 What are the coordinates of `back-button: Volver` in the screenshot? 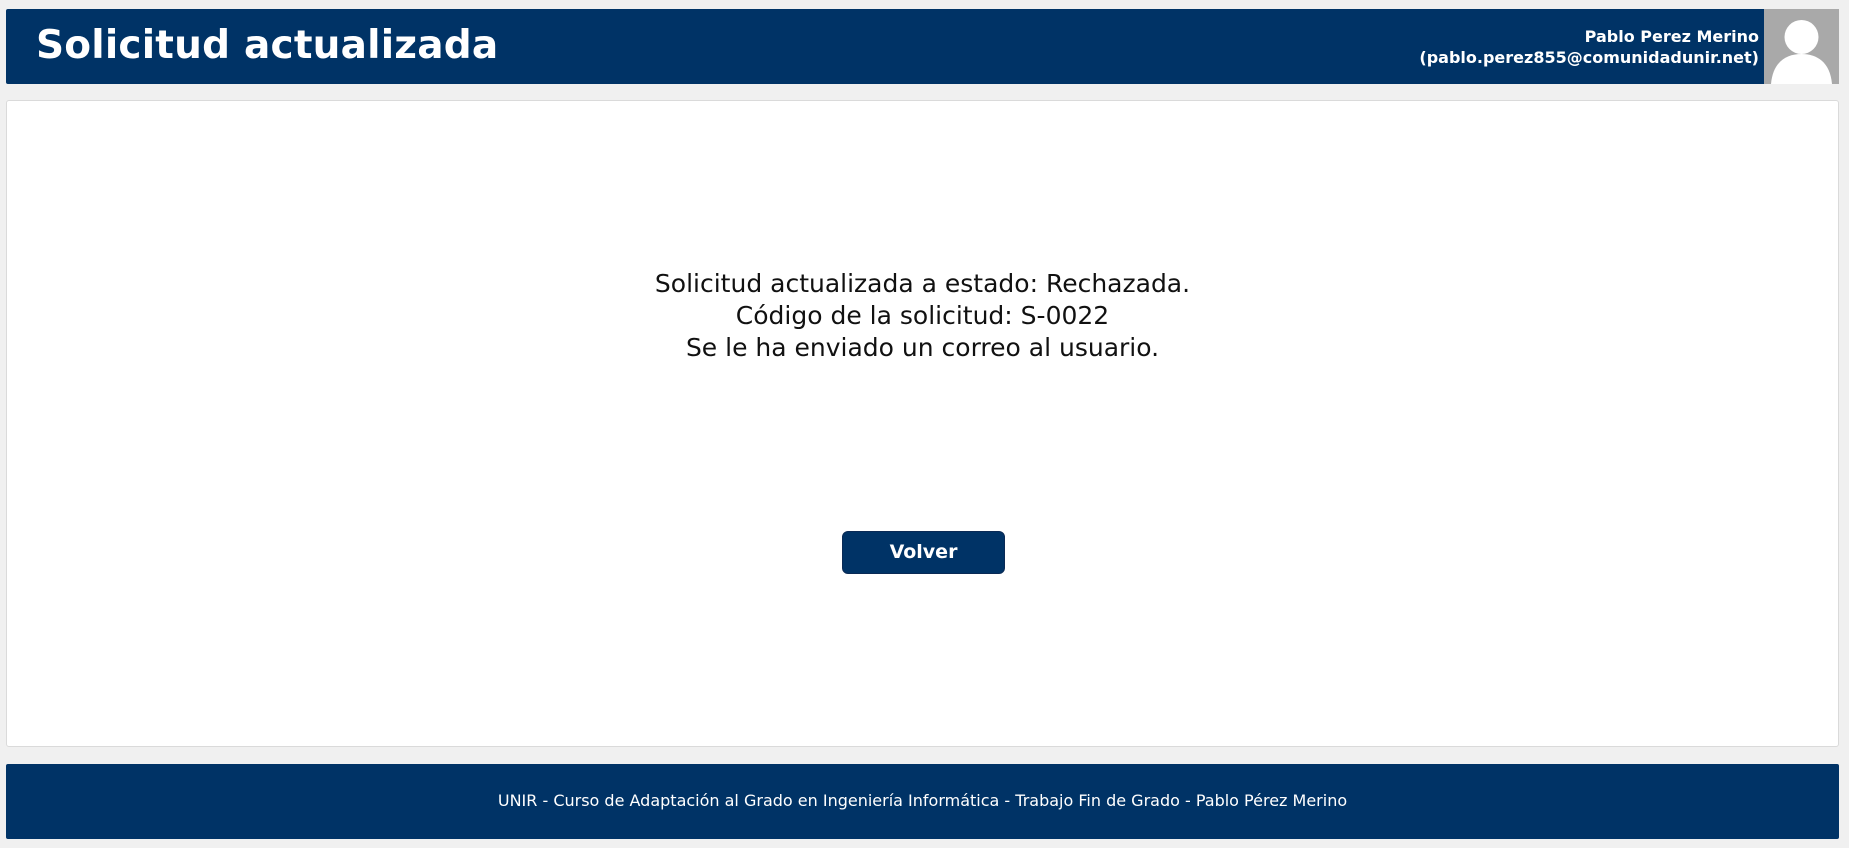 It's located at (923, 552).